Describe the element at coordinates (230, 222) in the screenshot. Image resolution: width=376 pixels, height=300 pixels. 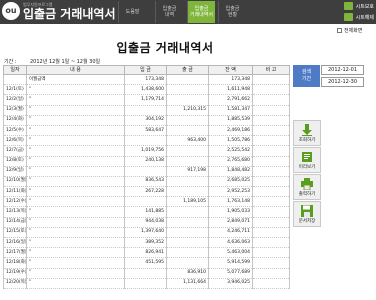
I see `cell-balance: 2,849,071` at that location.